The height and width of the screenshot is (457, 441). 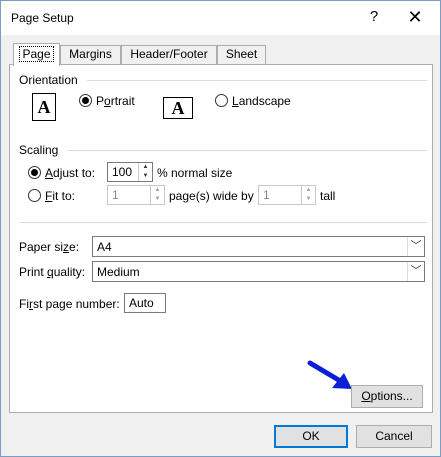 What do you see at coordinates (169, 54) in the screenshot?
I see `tab-header-footer: Header/Footer` at bounding box center [169, 54].